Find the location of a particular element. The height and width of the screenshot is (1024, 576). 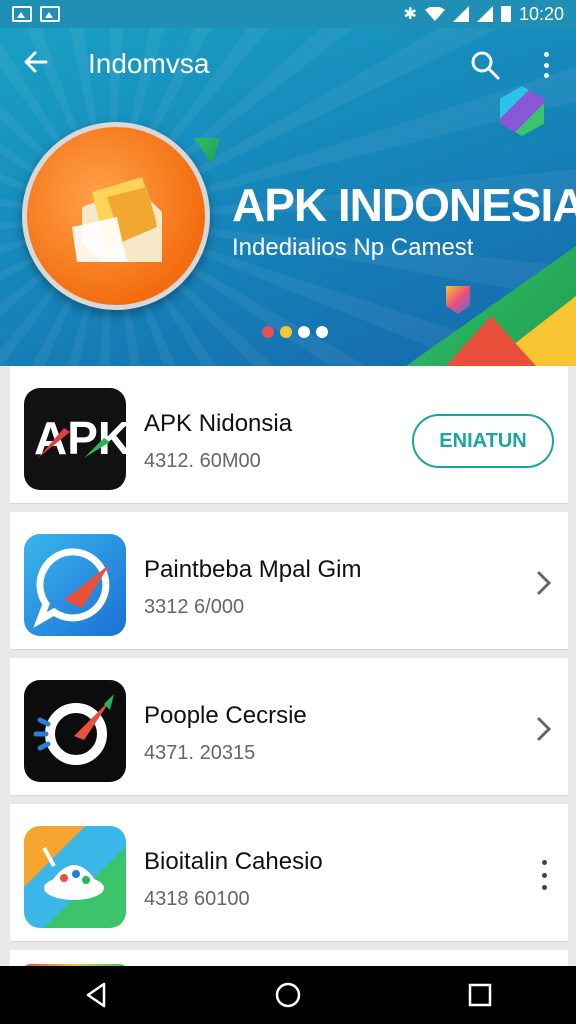

list-item: APK APK Nidonsia 4312. 60M00 ENIATUN is located at coordinates (289, 435).